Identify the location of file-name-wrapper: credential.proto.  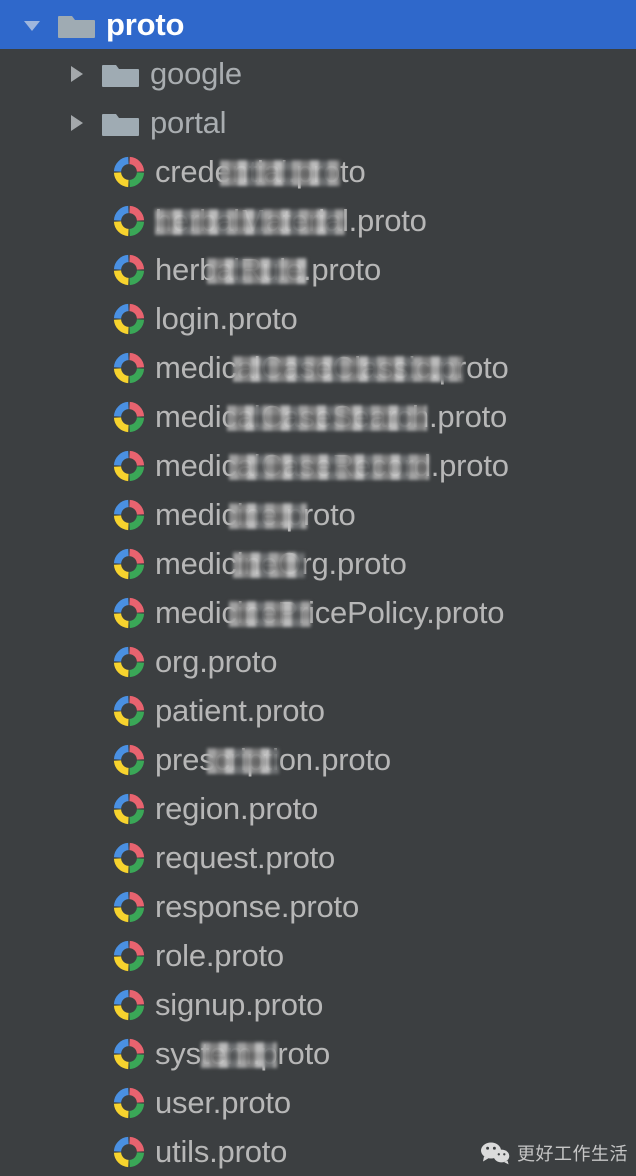
(260, 171).